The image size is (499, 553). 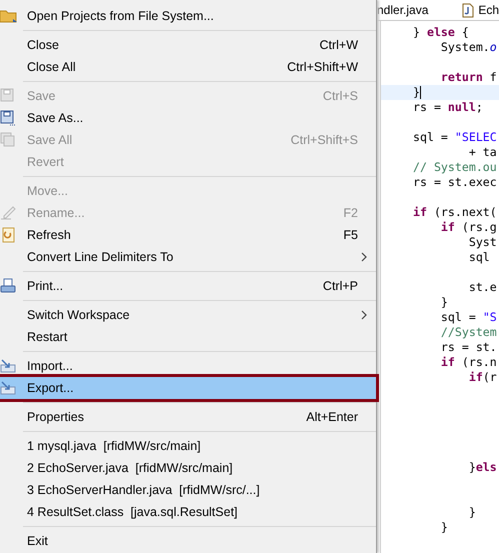 I want to click on printer-icon, so click(x=8, y=286).